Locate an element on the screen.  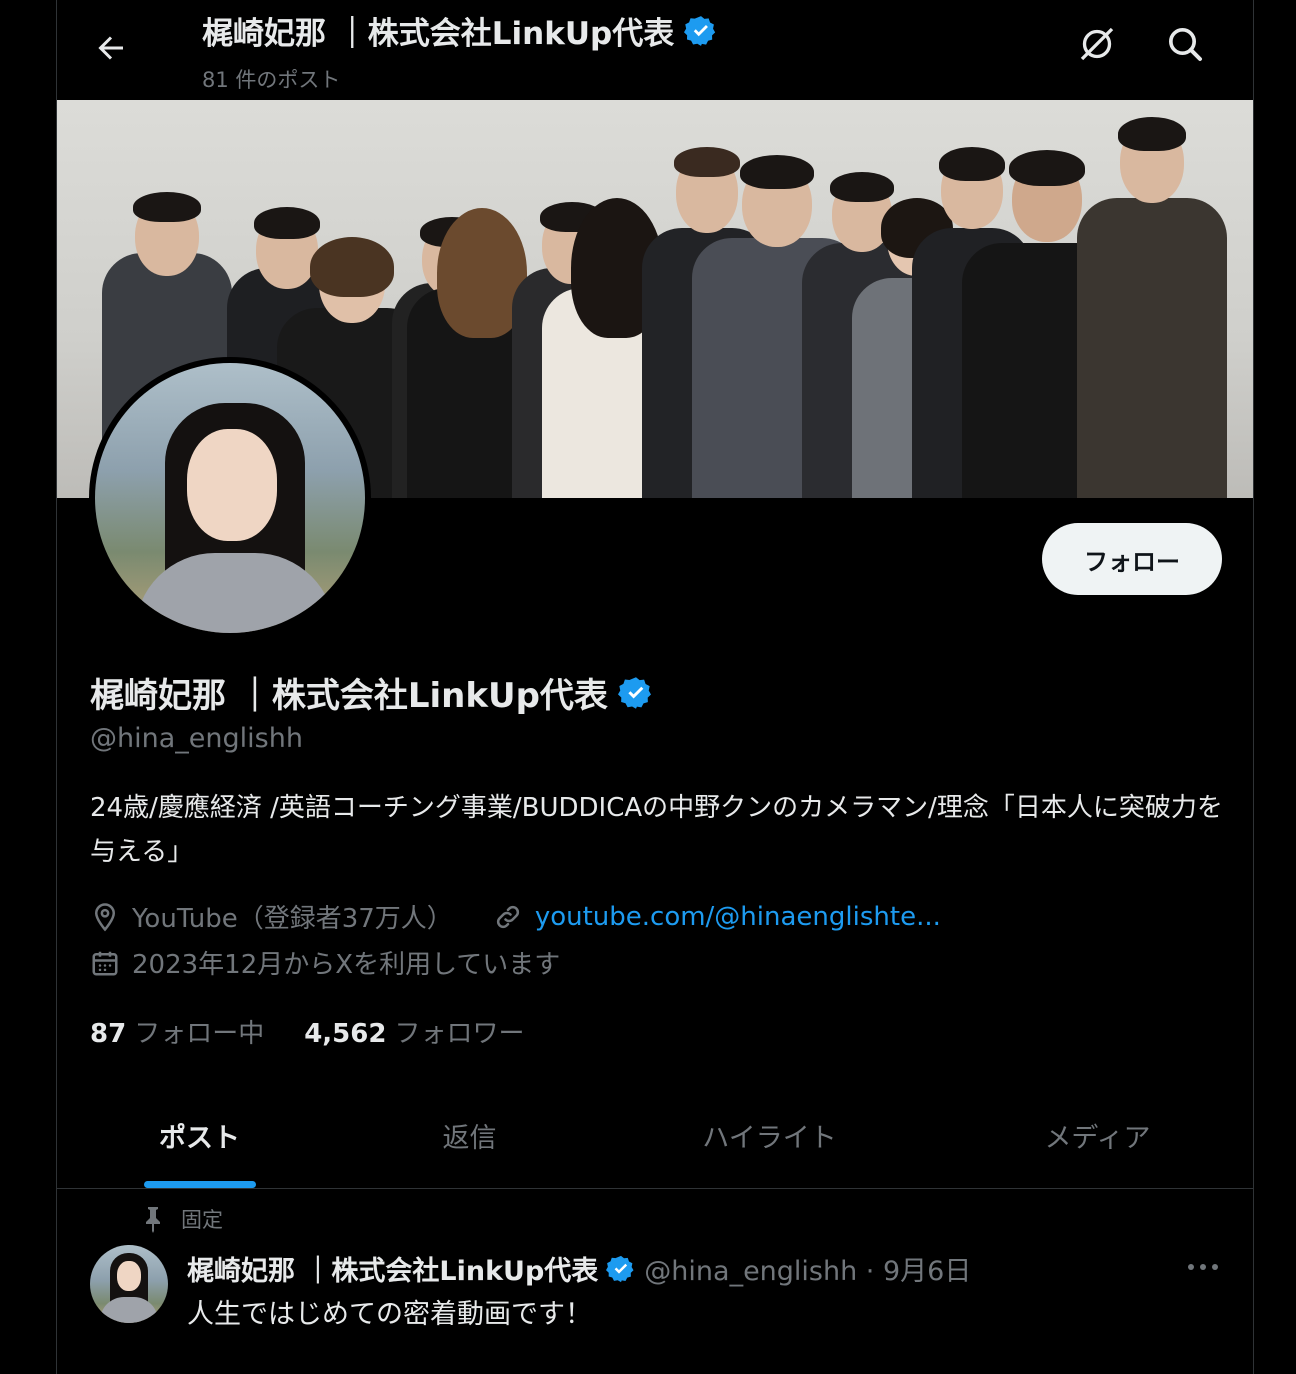
post-text: 人生ではじめての密着動画です！ is located at coordinates (389, 1314).